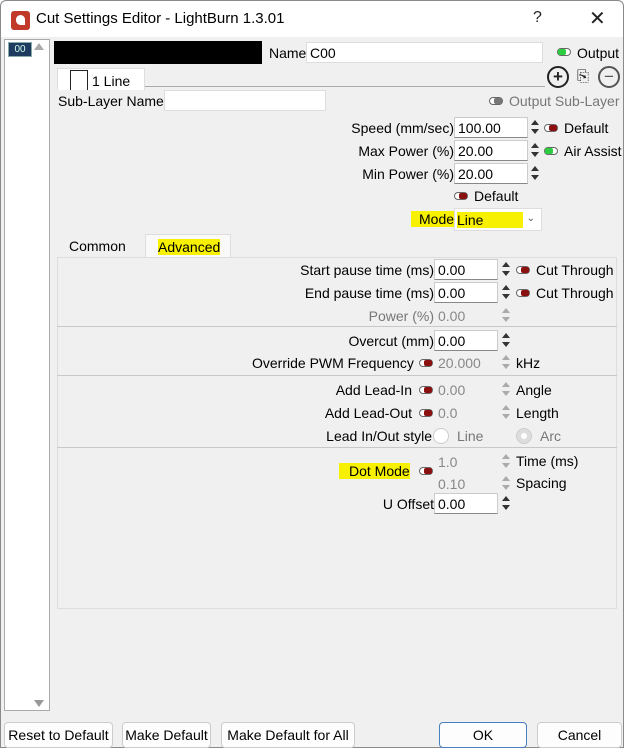 This screenshot has height=748, width=624. I want to click on min-power-spinner, so click(534, 173).